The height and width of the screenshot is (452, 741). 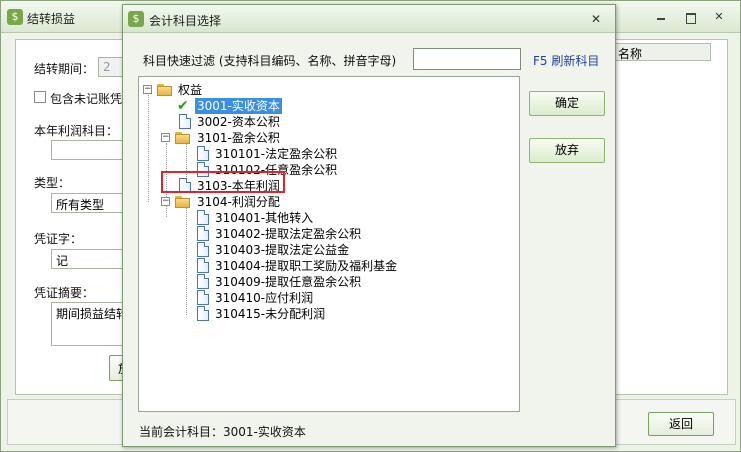 I want to click on checkmark-icon: ✔, so click(x=183, y=106).